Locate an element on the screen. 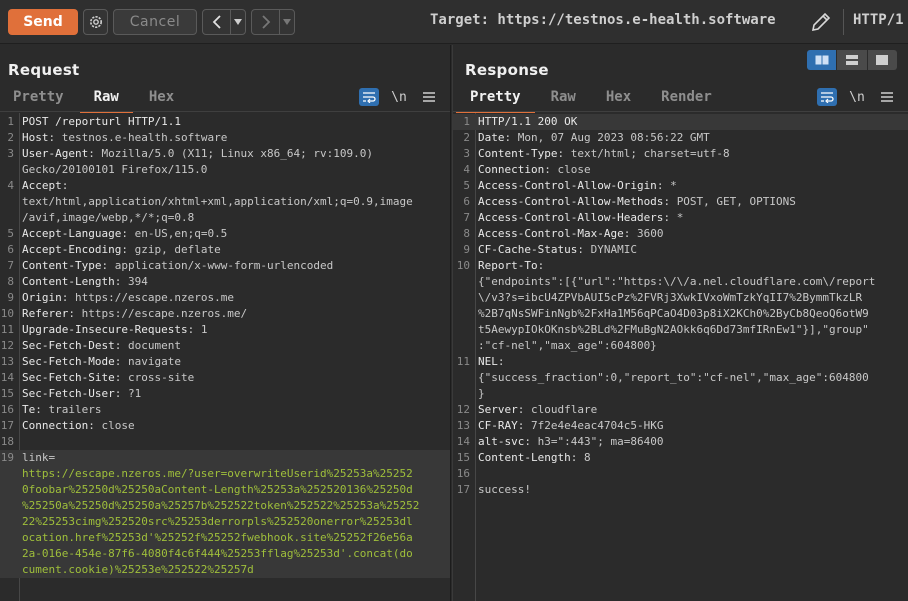 The image size is (908, 601). response-tab-pretty: Pretty is located at coordinates (495, 100).